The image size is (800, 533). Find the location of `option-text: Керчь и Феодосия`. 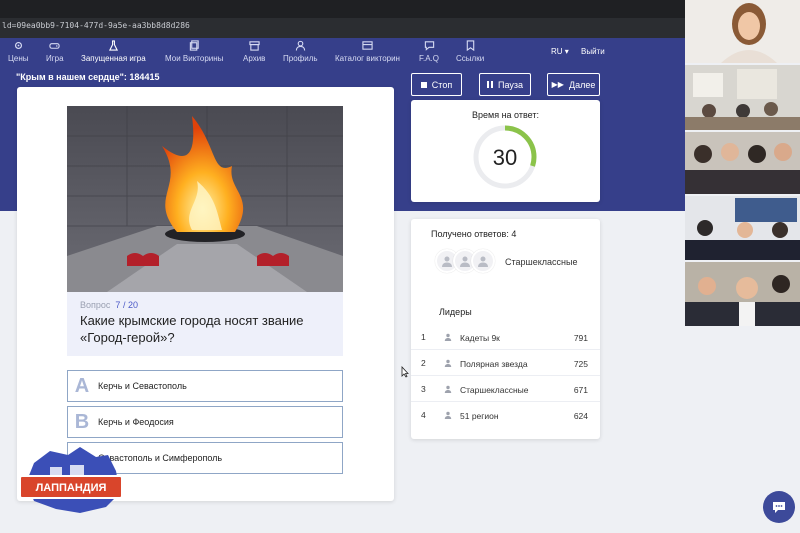

option-text: Керчь и Феодосия is located at coordinates (136, 422).